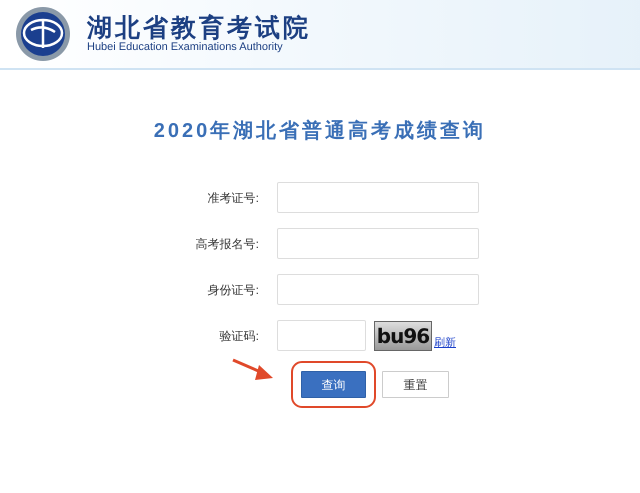  I want to click on captcha-field, so click(321, 335).